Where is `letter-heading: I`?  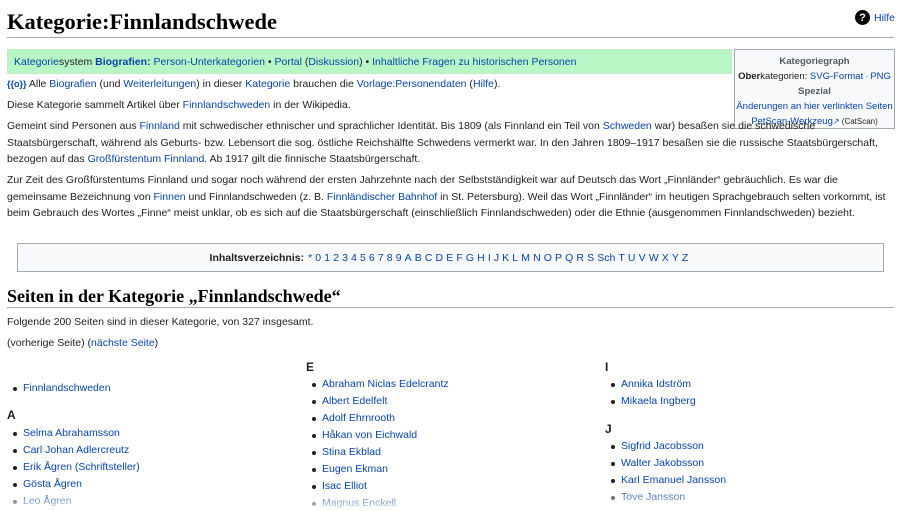 letter-heading: I is located at coordinates (607, 367).